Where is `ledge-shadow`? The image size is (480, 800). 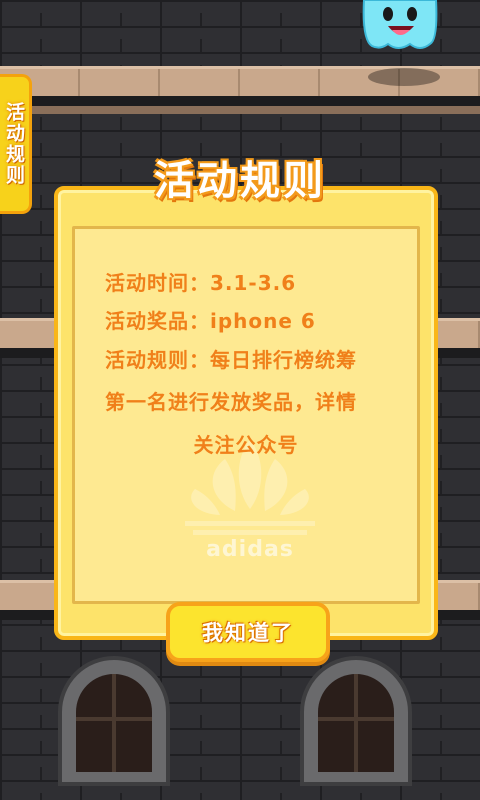
ledge-shadow is located at coordinates (240, 110).